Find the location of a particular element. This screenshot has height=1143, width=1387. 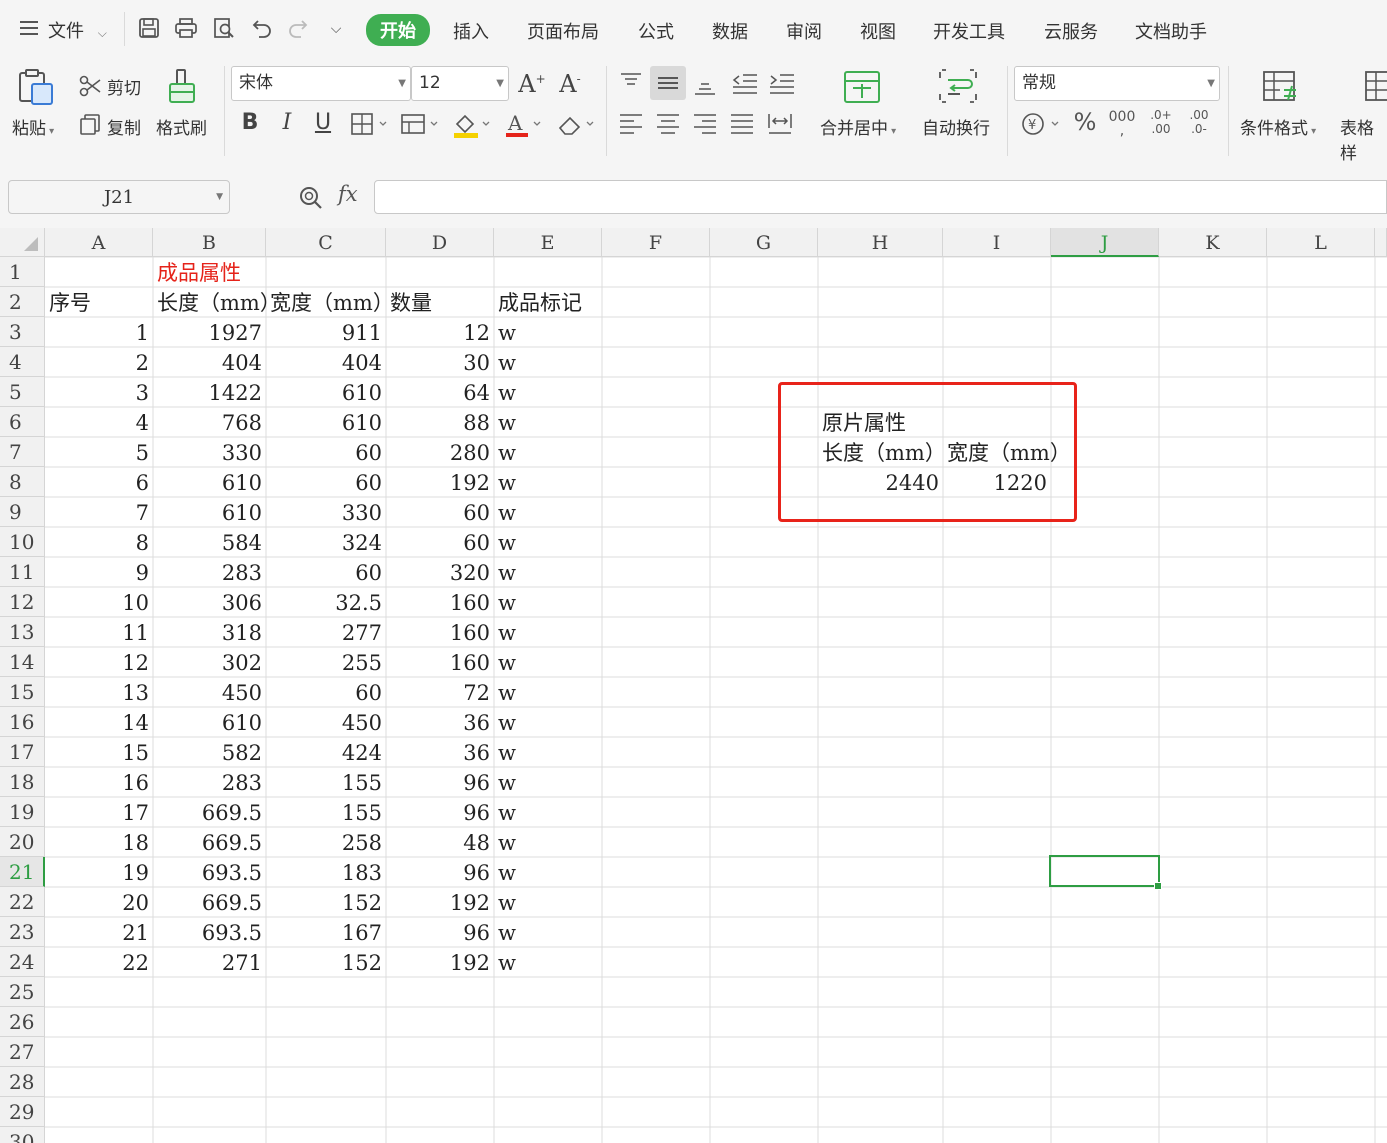

increase-font-icon: A+ is located at coordinates (532, 84).